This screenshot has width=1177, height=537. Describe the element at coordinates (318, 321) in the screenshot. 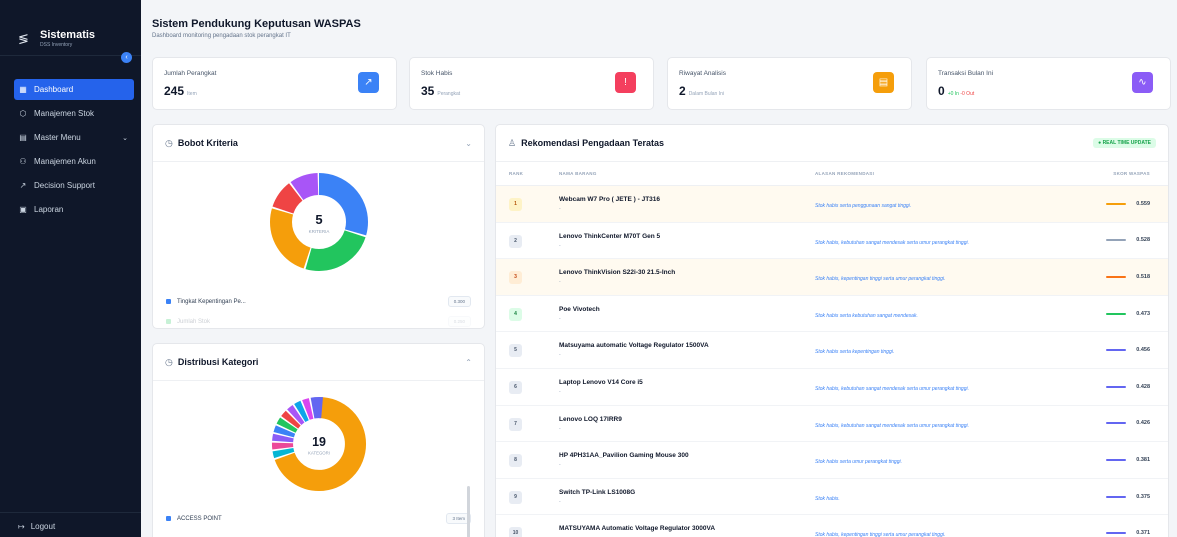

I see `legend-item: Jumlah Stok 0.250` at that location.